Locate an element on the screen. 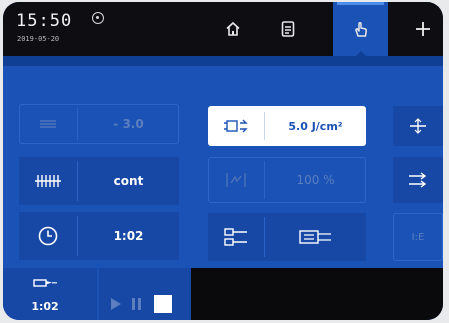 This screenshot has height=323, width=449. direction-control is located at coordinates (418, 180).